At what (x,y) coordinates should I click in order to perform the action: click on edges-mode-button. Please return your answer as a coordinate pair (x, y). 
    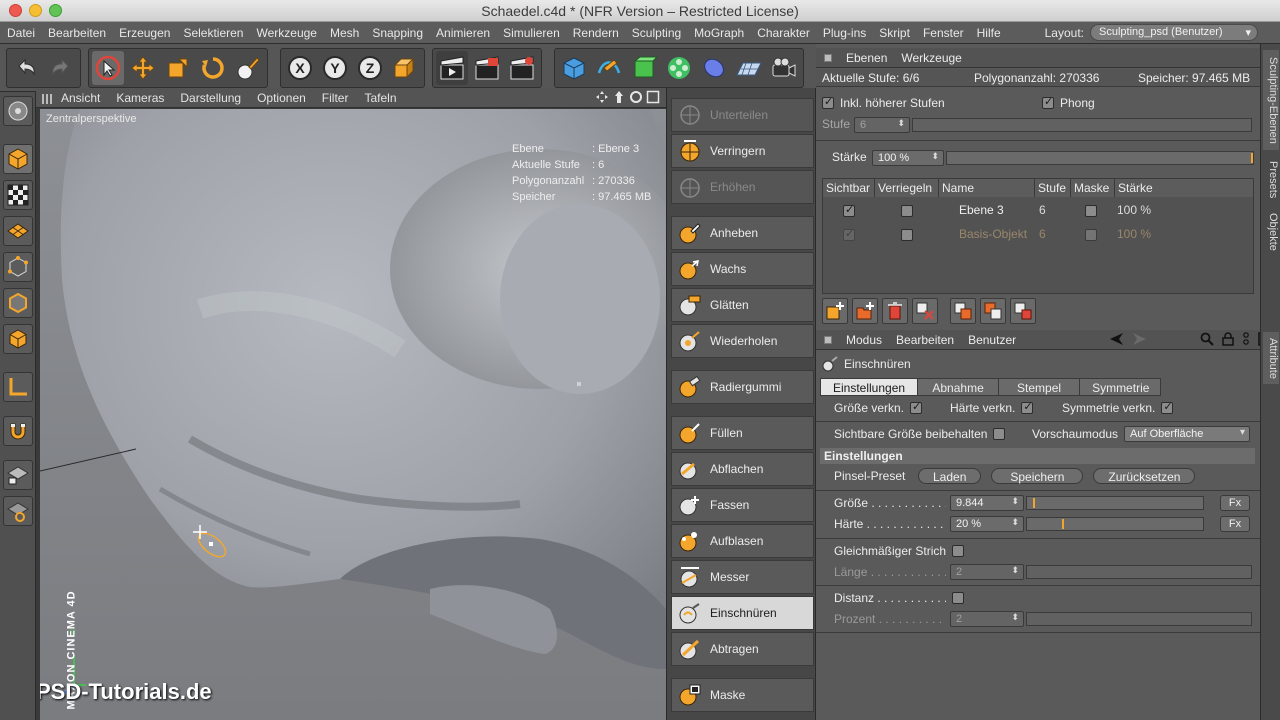
    Looking at the image, I should click on (18, 303).